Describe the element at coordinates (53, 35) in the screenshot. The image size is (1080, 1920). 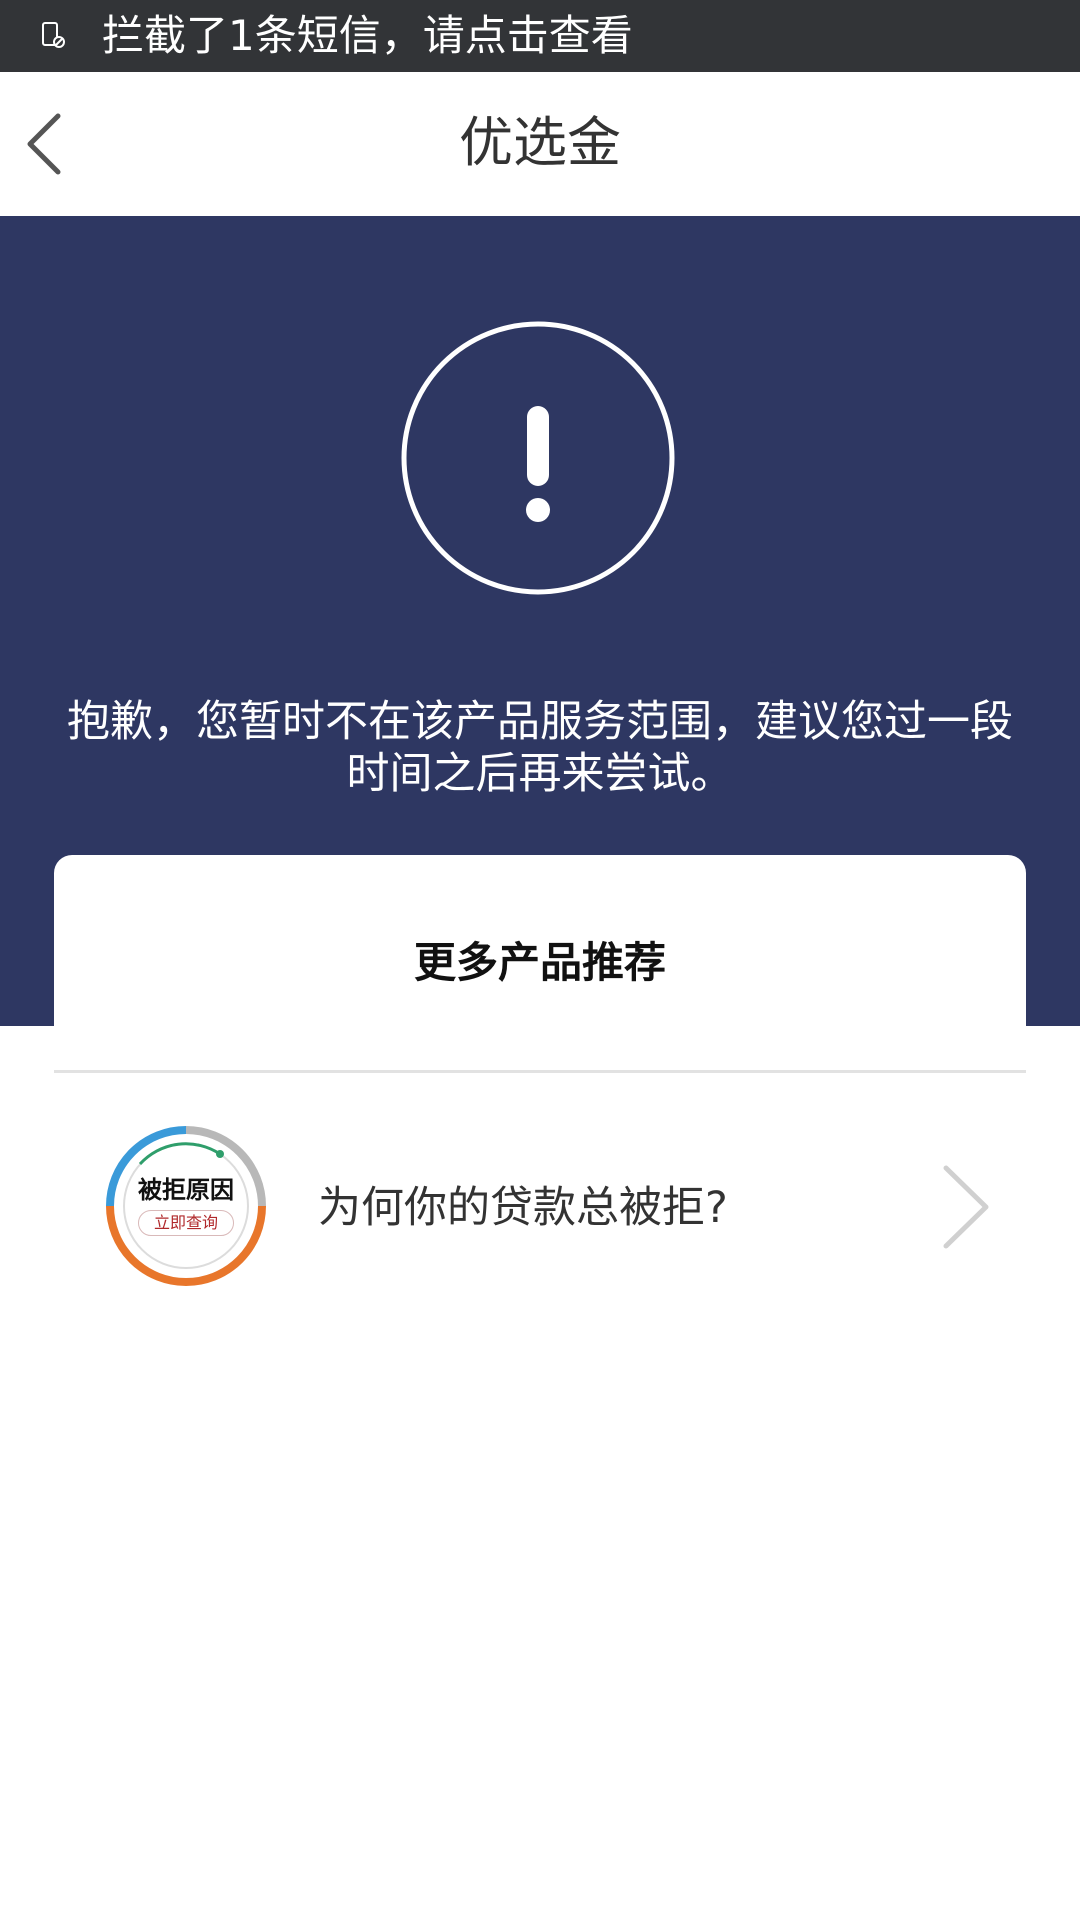
I see `blocked-sms-icon` at that location.